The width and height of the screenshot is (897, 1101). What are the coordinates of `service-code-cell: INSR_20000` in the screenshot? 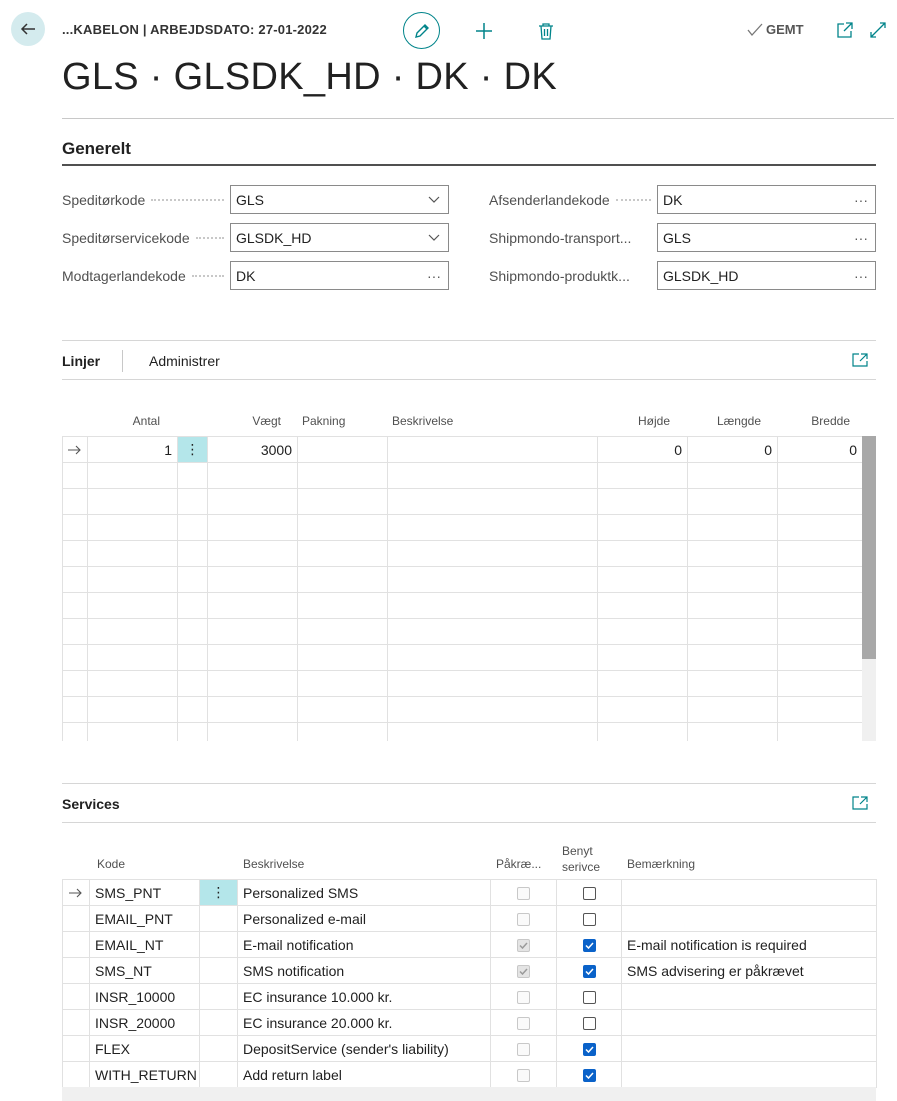 It's located at (144, 1022).